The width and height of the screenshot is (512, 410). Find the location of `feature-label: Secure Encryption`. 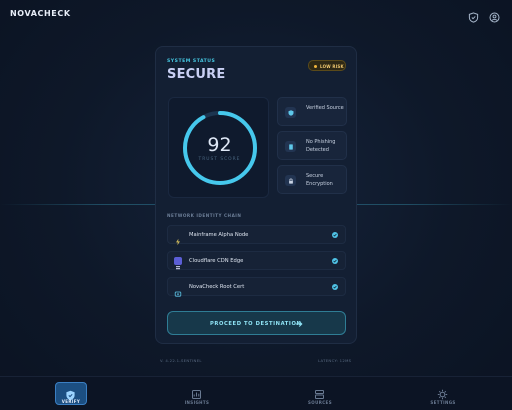

feature-label: Secure Encryption is located at coordinates (319, 180).